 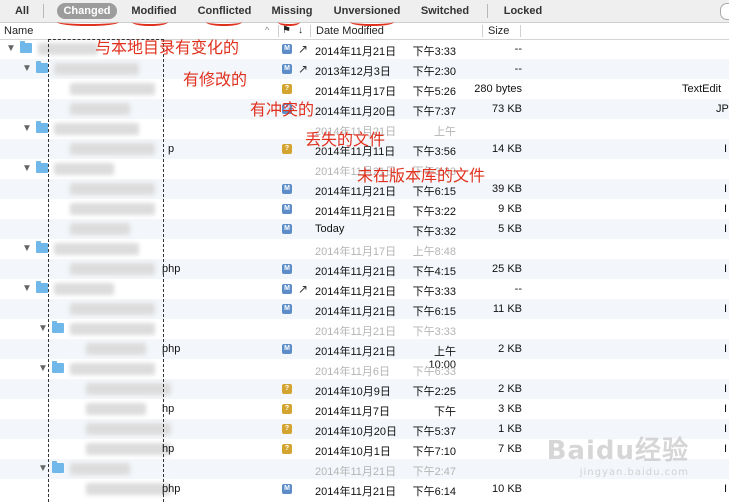 What do you see at coordinates (498, 31) in the screenshot?
I see `size-column-header: Size` at bounding box center [498, 31].